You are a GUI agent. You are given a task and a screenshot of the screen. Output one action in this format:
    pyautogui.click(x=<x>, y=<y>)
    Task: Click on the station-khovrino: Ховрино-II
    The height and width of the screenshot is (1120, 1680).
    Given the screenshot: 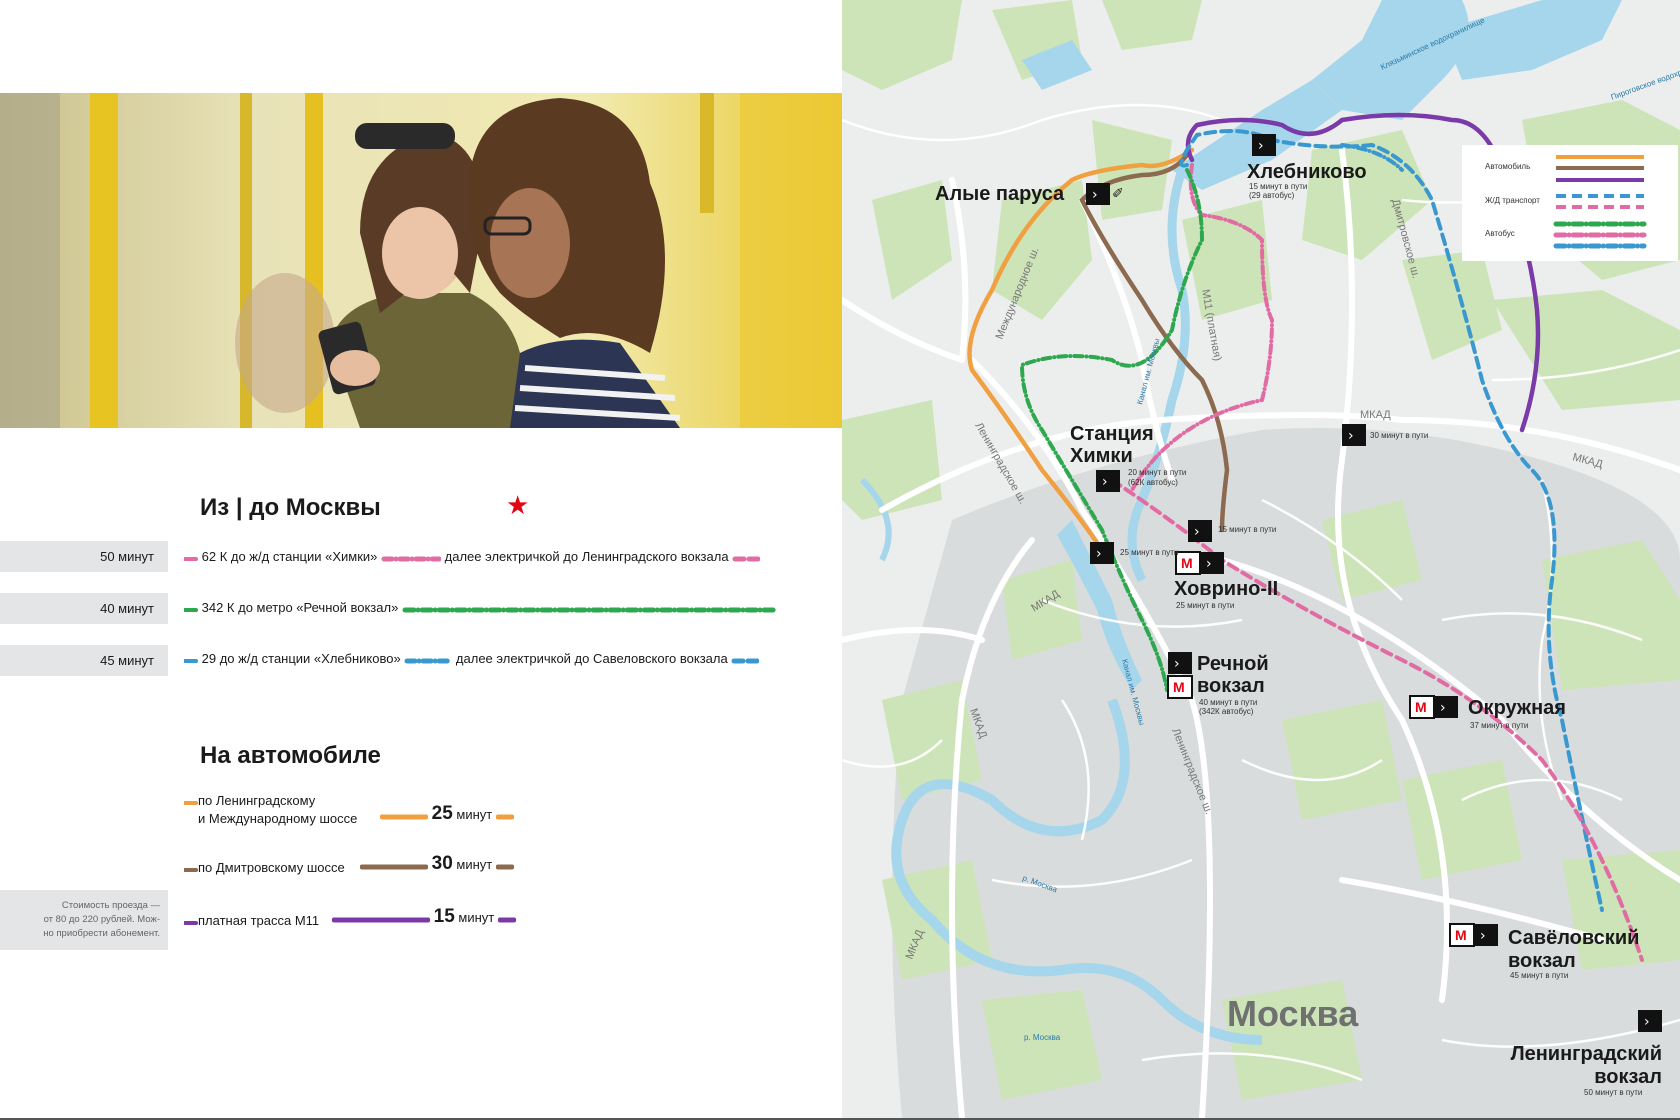 What is the action you would take?
    pyautogui.click(x=1226, y=589)
    